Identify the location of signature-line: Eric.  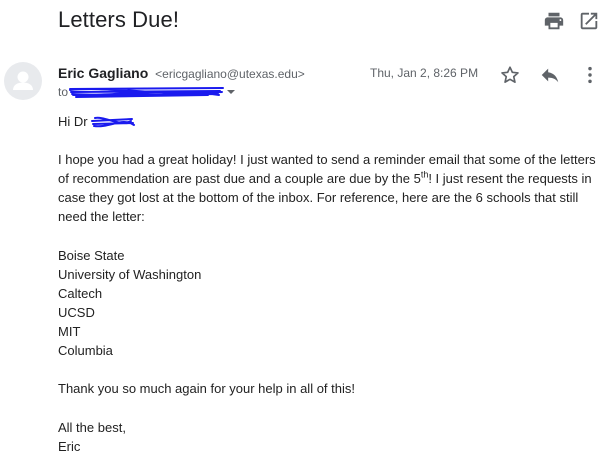
(69, 446).